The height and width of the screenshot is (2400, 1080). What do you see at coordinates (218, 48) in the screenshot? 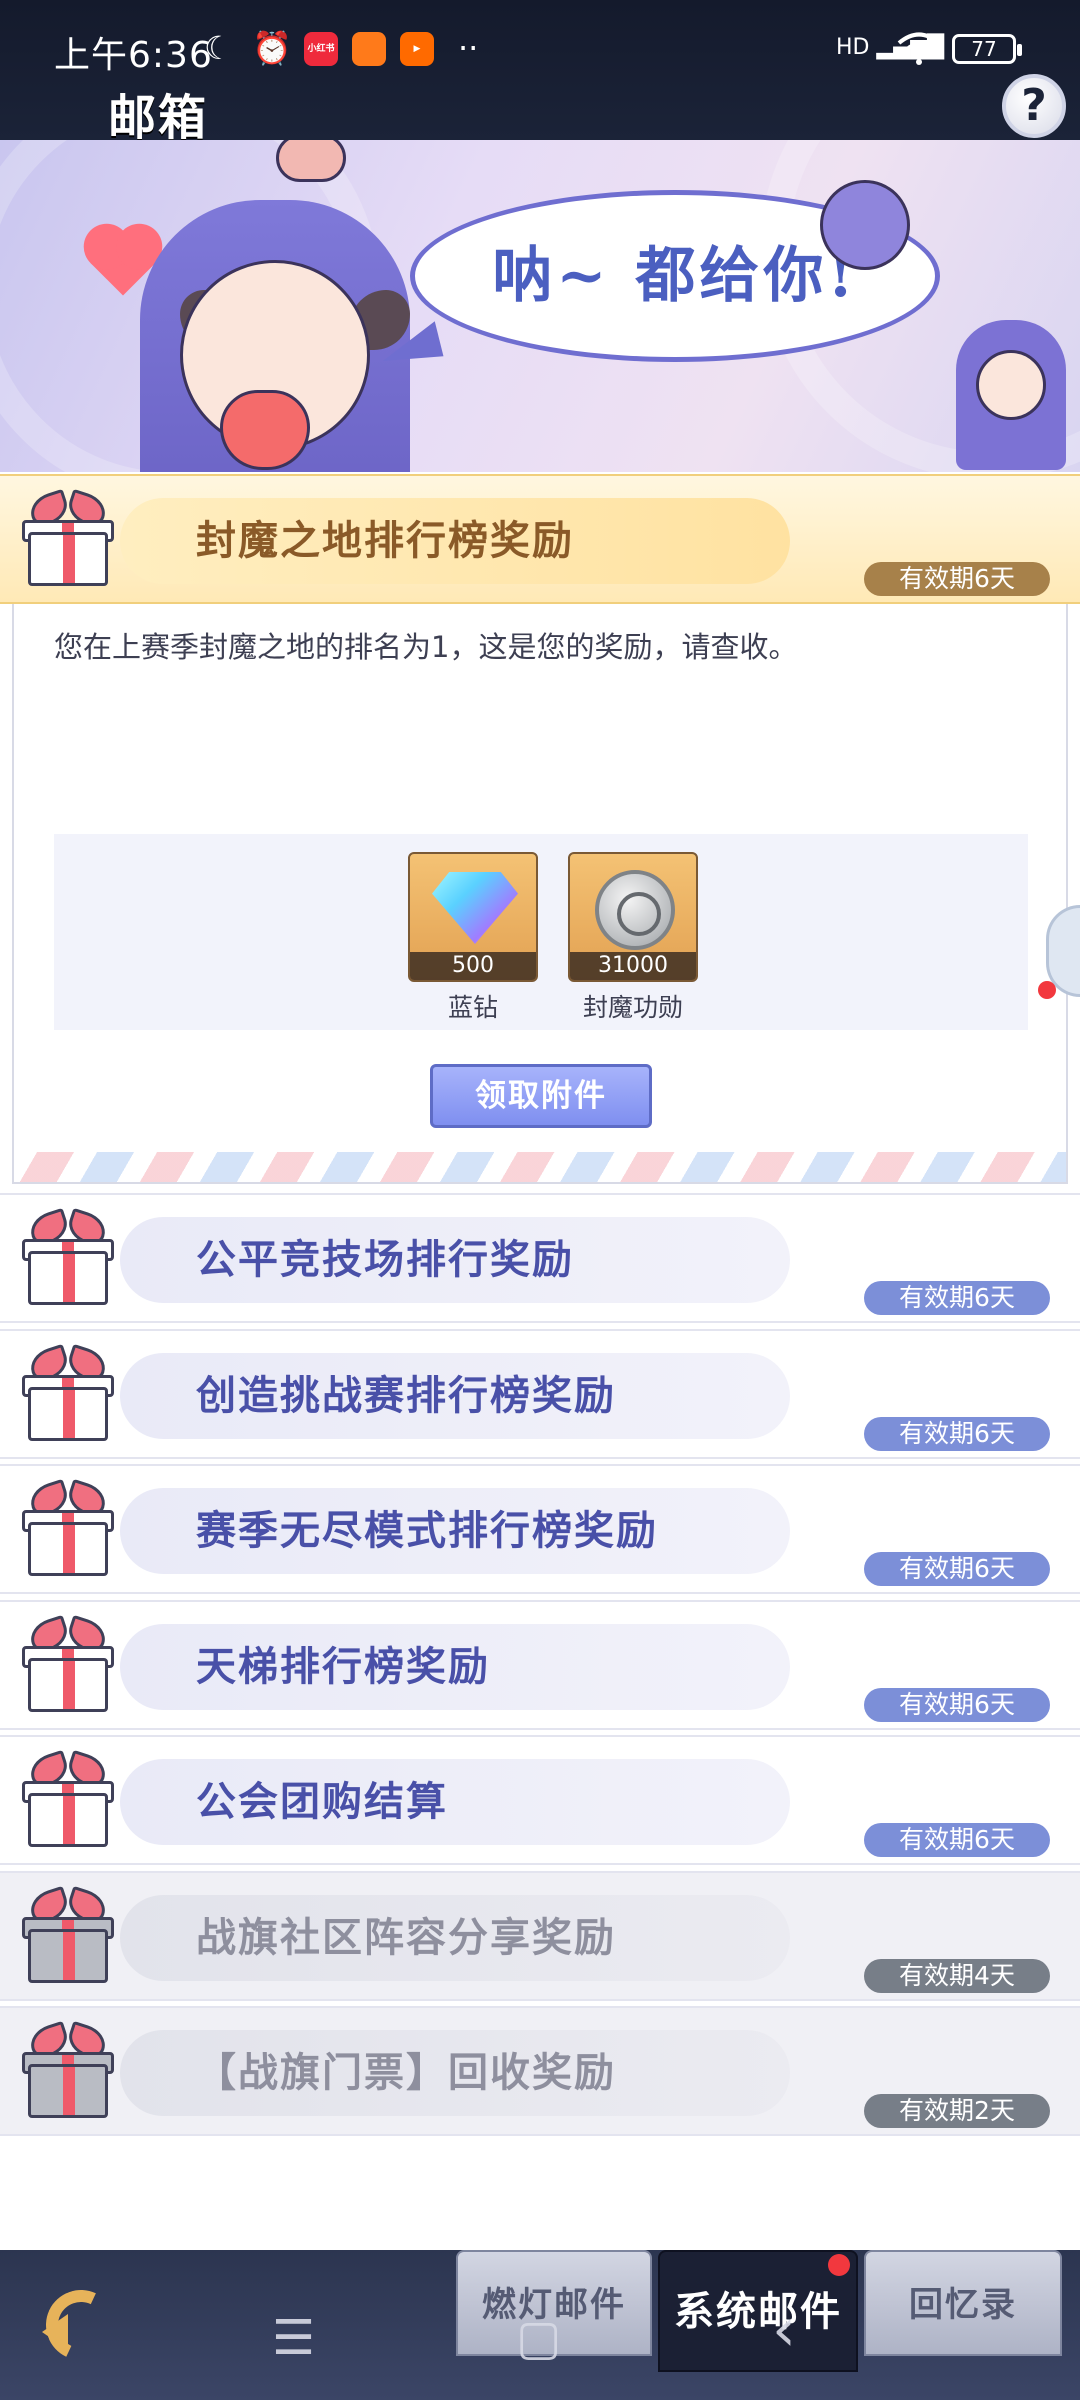
I see `moon-icon: ☾` at bounding box center [218, 48].